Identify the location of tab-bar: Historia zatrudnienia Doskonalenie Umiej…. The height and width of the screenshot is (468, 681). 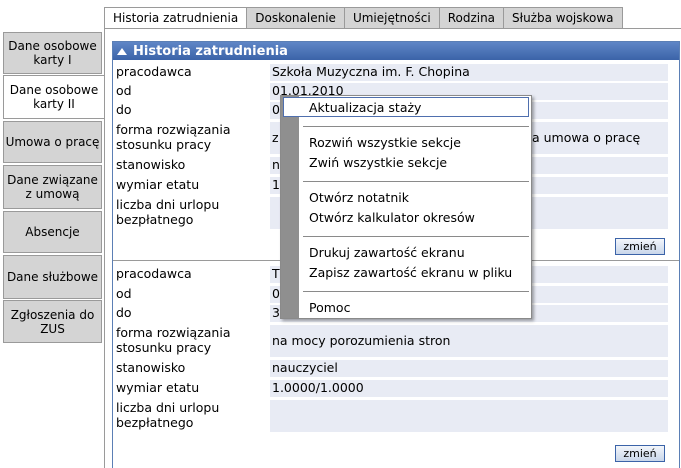
(363, 18).